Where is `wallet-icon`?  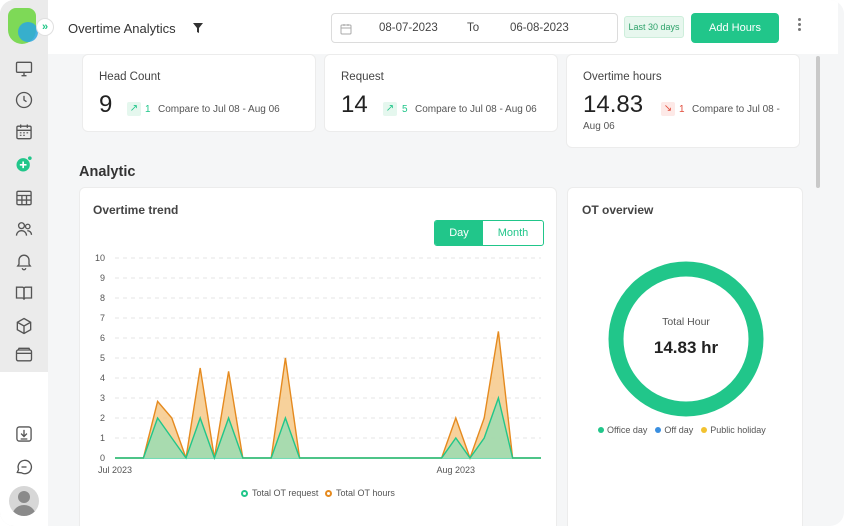 wallet-icon is located at coordinates (24, 355).